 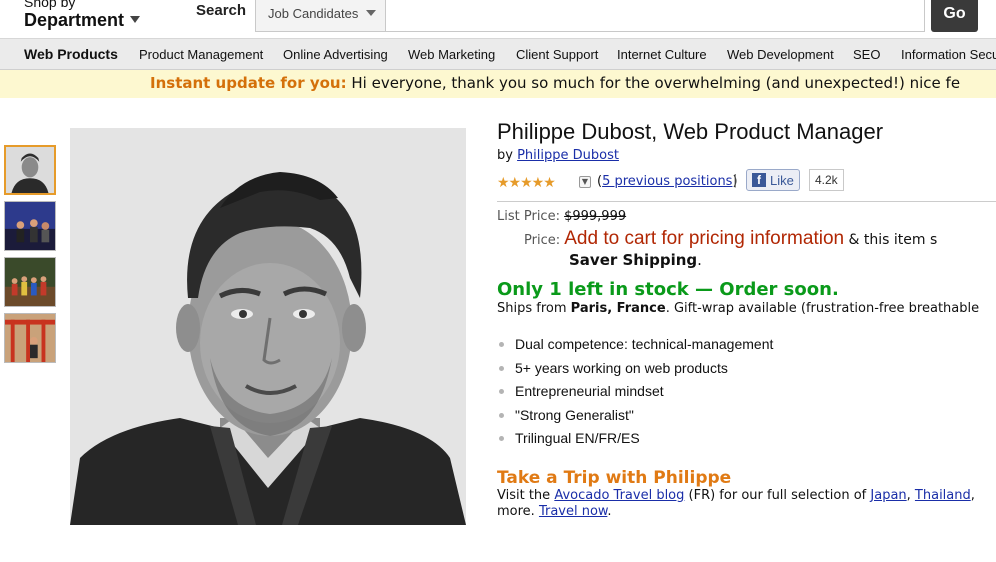 I want to click on chevron-down-icon: ▼, so click(x=585, y=182).